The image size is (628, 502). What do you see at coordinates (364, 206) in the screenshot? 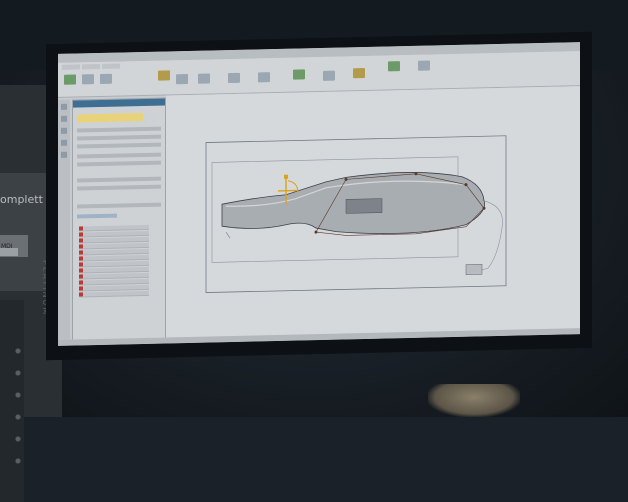
I see `label-recess` at bounding box center [364, 206].